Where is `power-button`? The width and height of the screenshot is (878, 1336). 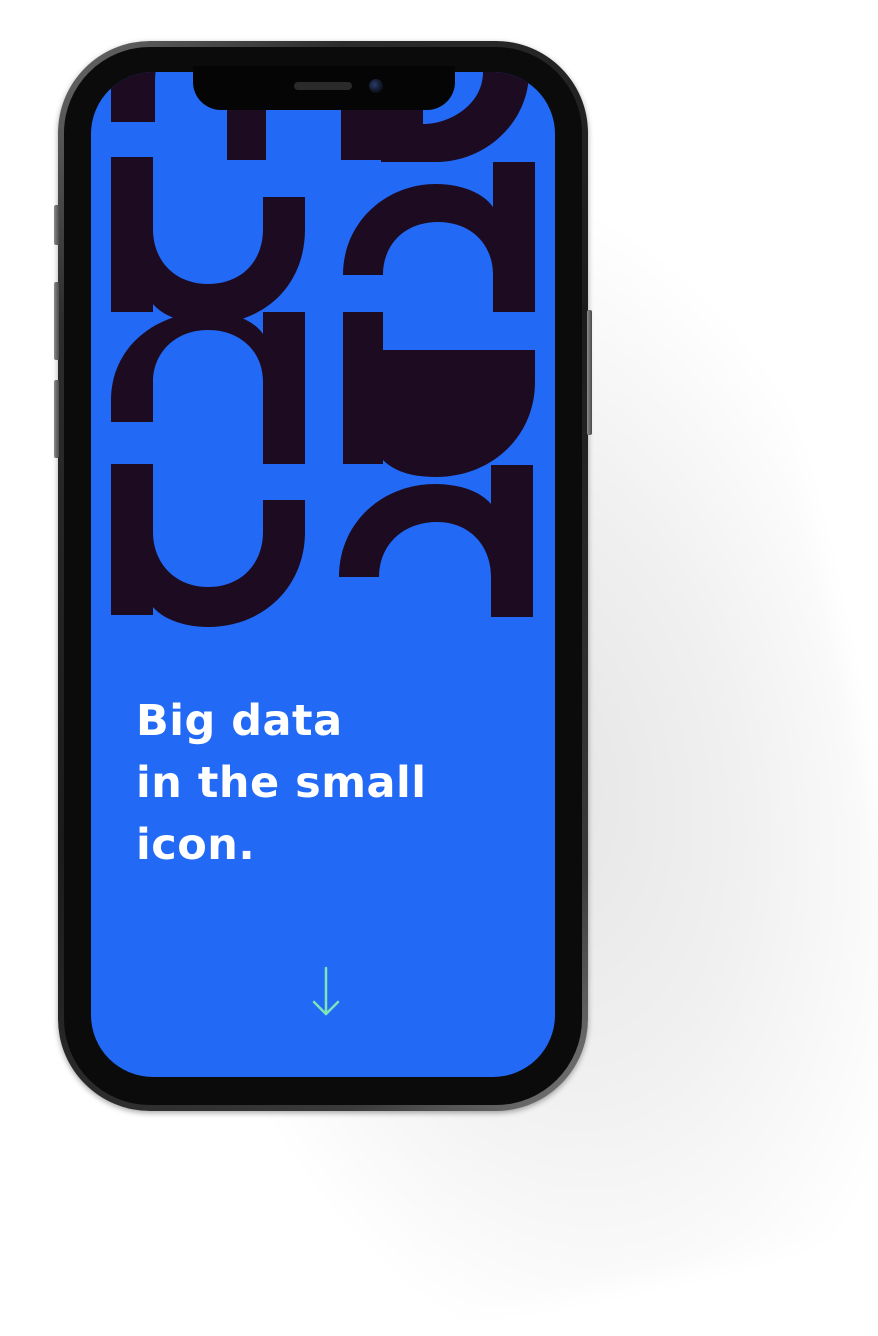
power-button is located at coordinates (589, 372).